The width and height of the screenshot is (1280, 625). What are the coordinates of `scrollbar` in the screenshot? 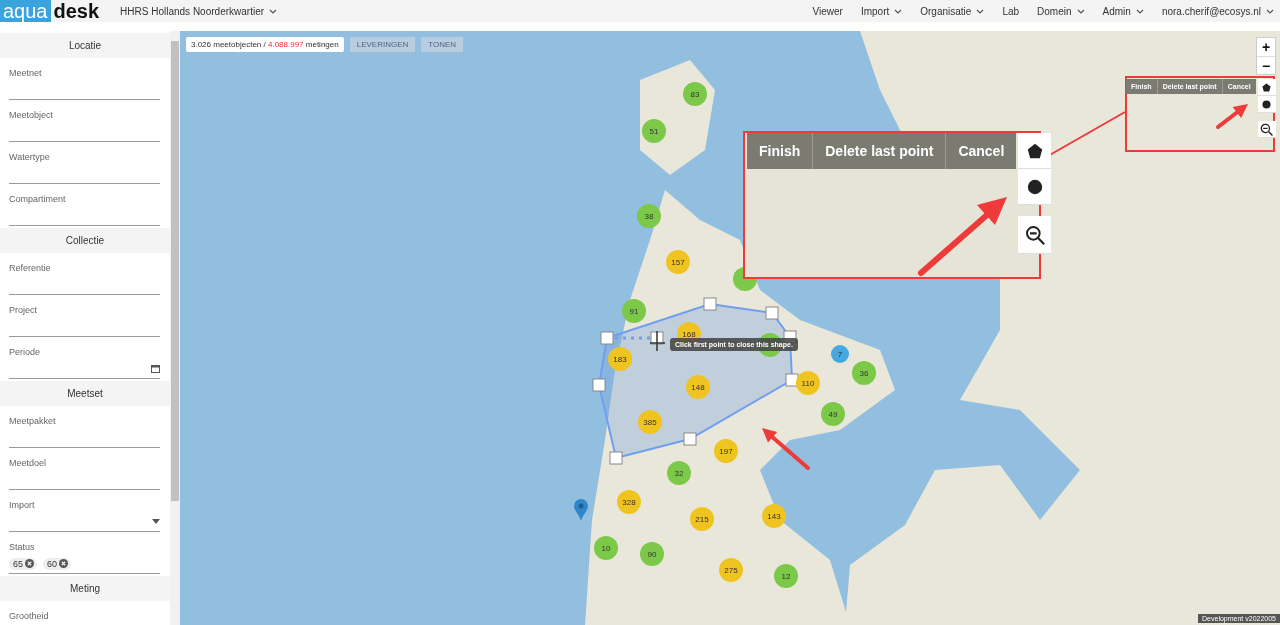 It's located at (175, 328).